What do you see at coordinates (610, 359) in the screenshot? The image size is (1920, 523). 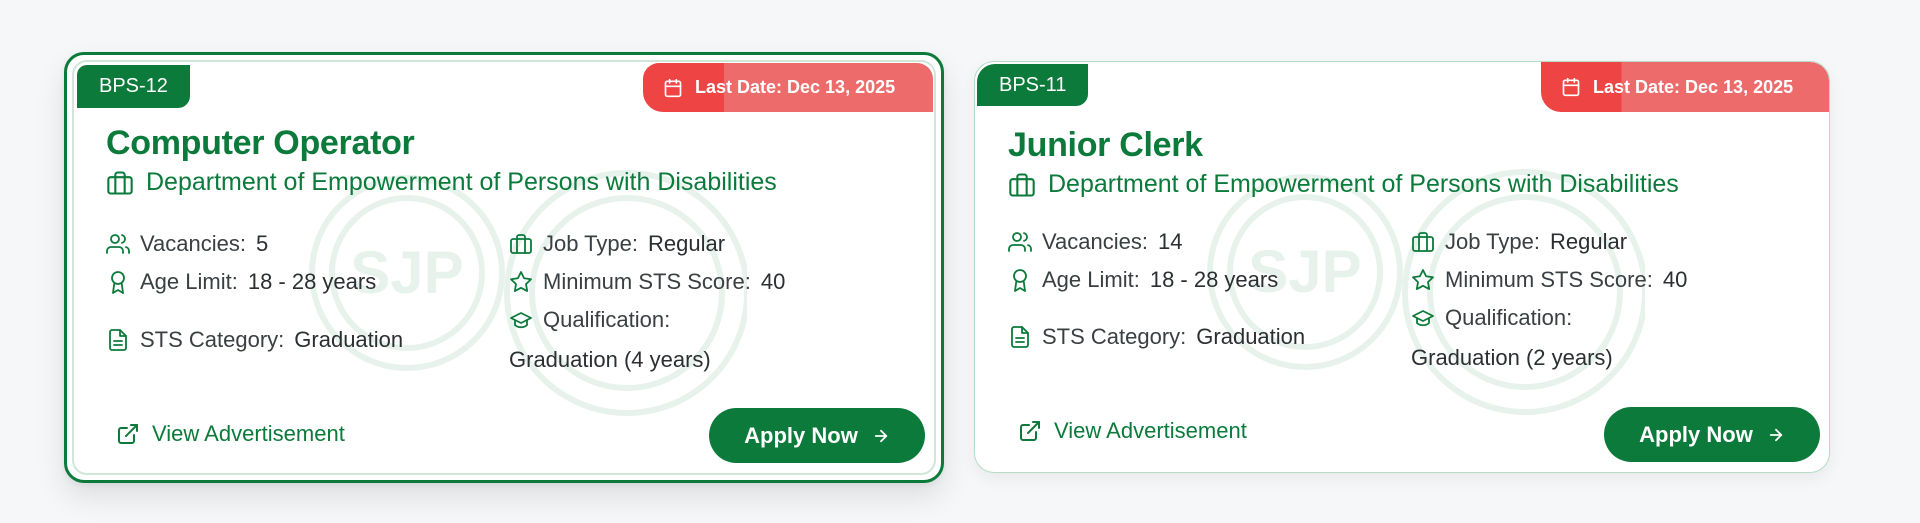 I see `qualification-value: Graduation (4 years)` at bounding box center [610, 359].